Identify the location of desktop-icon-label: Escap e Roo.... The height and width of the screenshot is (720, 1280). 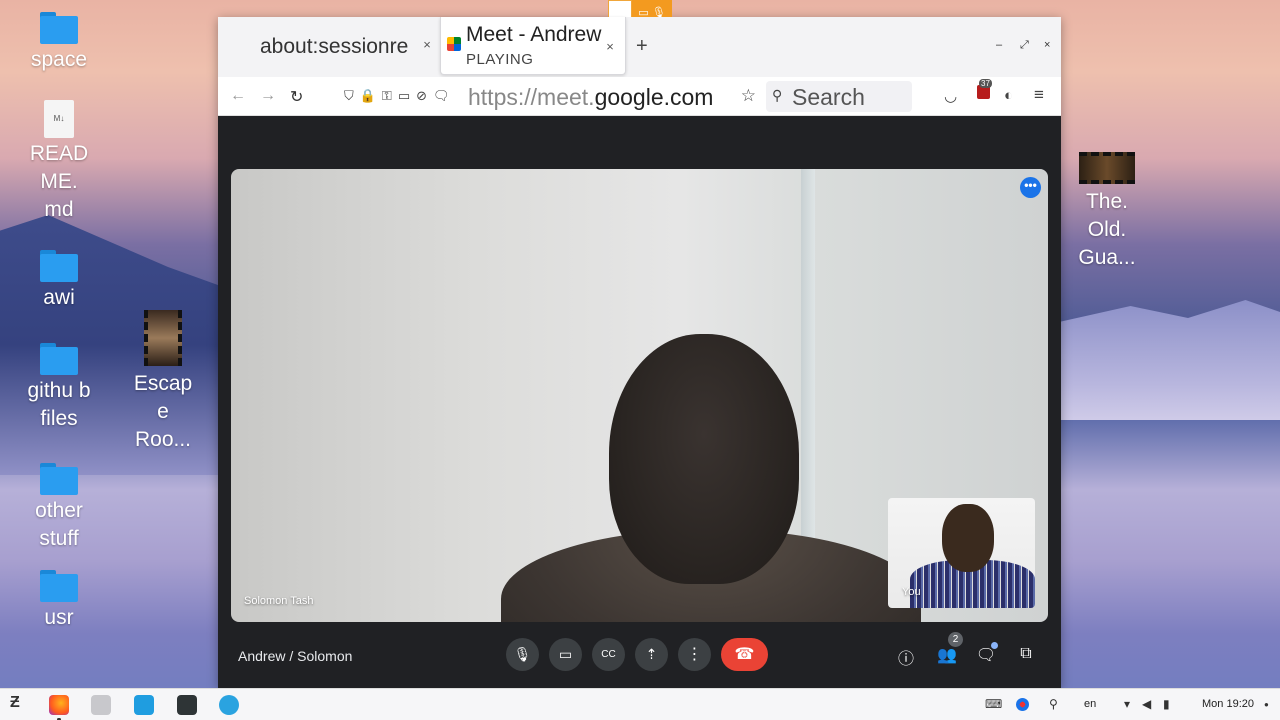
(163, 411).